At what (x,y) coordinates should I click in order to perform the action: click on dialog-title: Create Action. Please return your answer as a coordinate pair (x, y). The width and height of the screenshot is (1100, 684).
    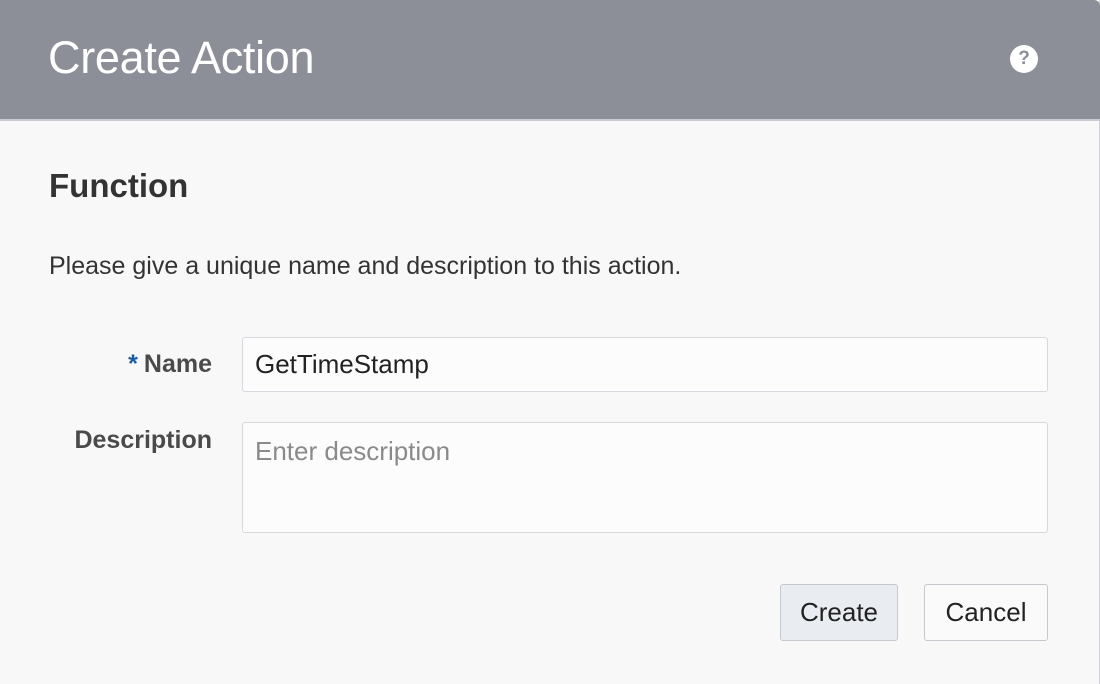
    Looking at the image, I should click on (181, 57).